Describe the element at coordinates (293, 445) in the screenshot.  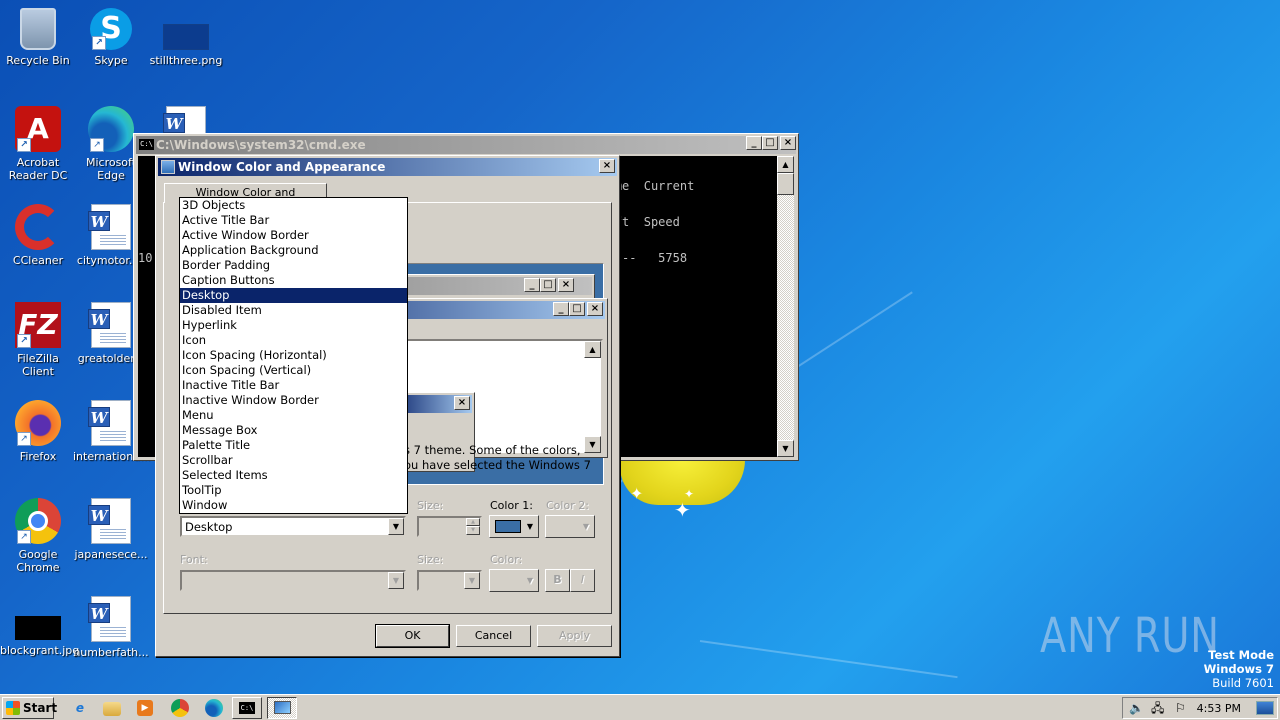
I see `dropdown-option: Palette Title` at that location.